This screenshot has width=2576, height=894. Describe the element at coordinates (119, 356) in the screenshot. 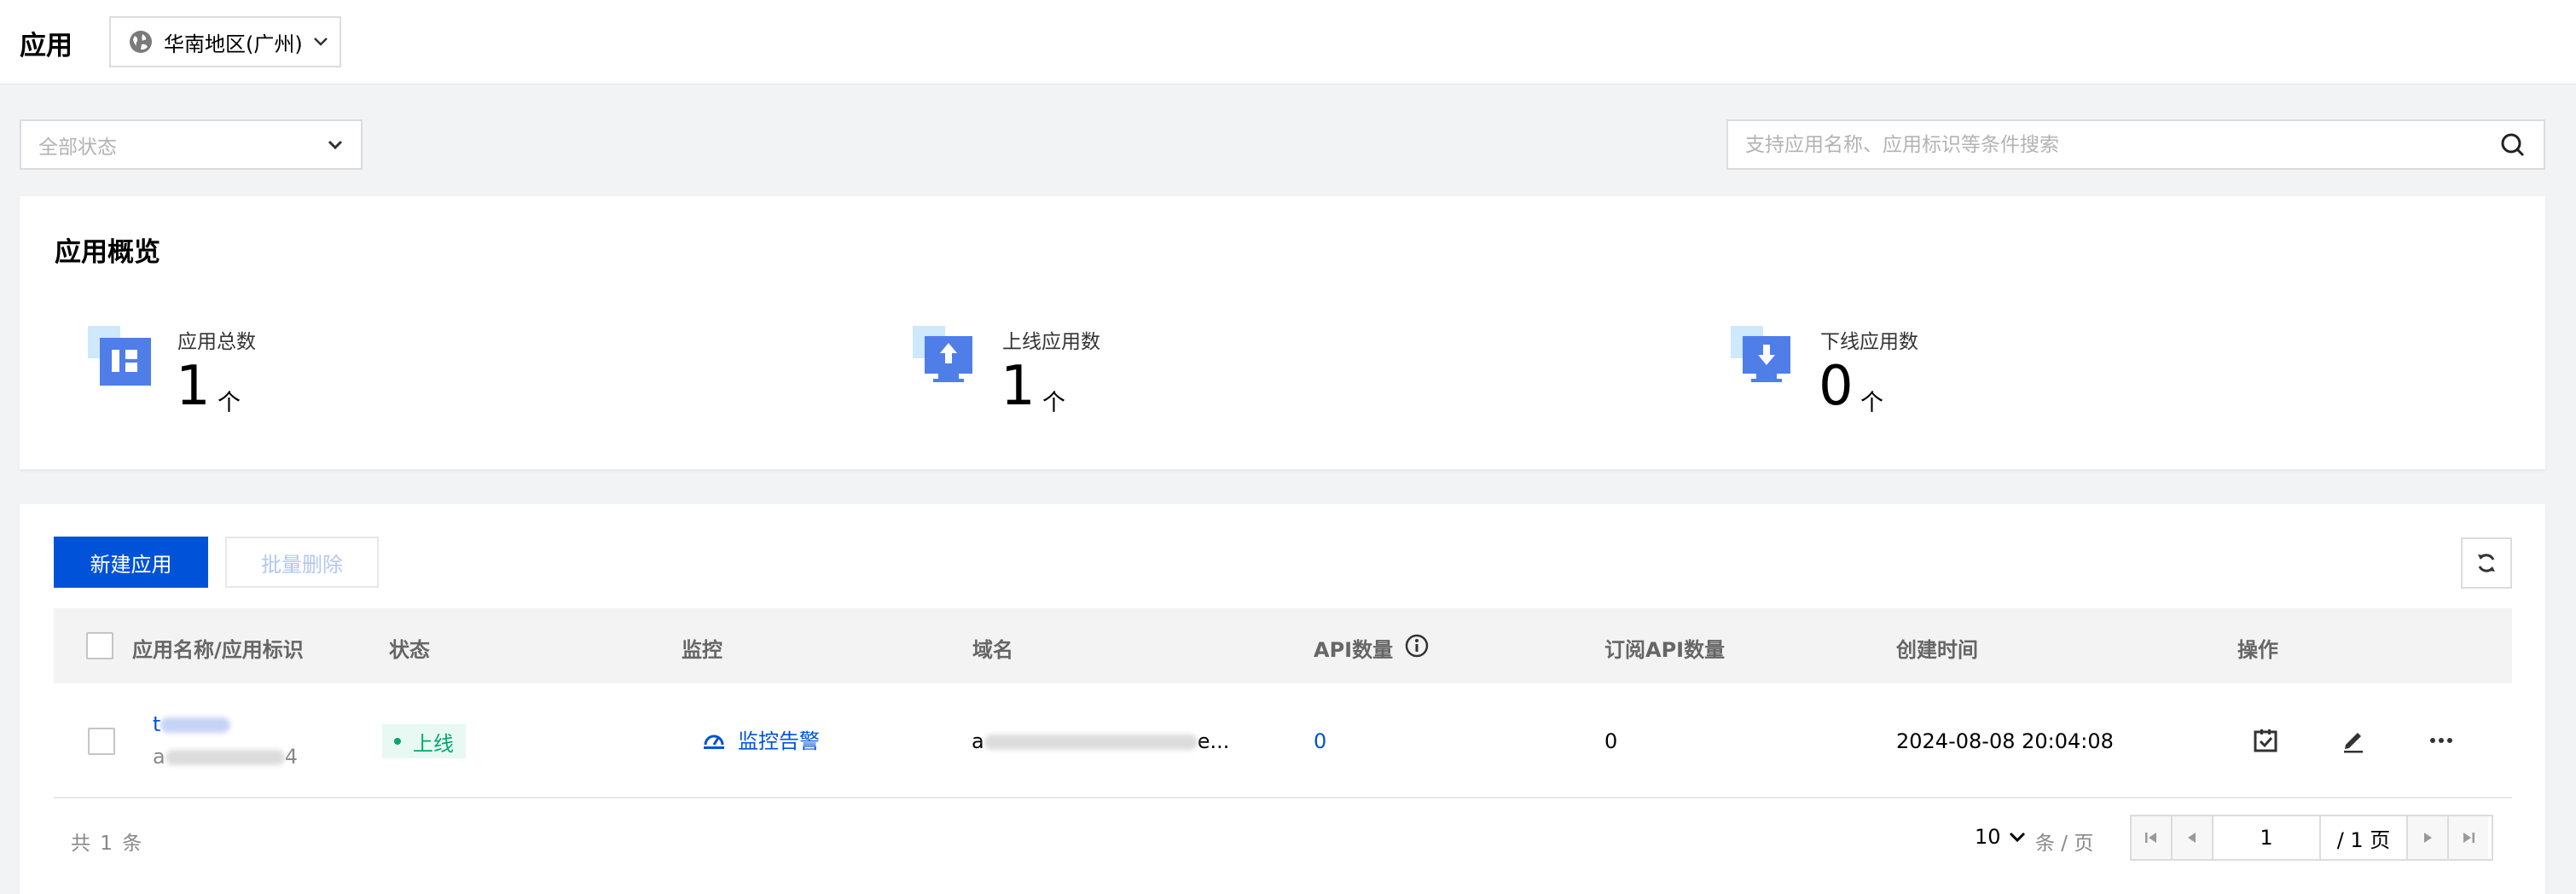

I see `apps-grid-icon` at that location.